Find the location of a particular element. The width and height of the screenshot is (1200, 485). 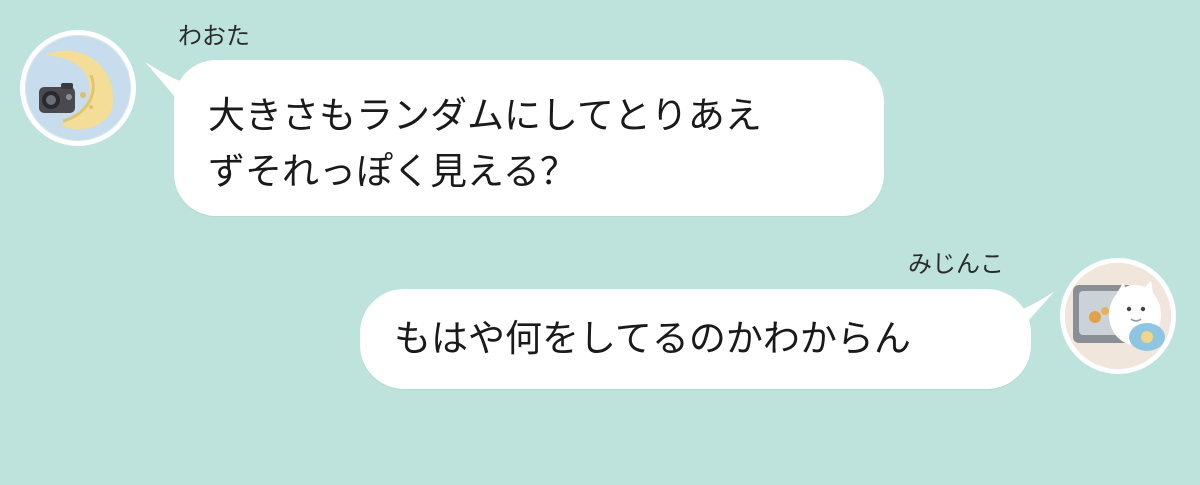

sender-name: わおた is located at coordinates (214, 36).